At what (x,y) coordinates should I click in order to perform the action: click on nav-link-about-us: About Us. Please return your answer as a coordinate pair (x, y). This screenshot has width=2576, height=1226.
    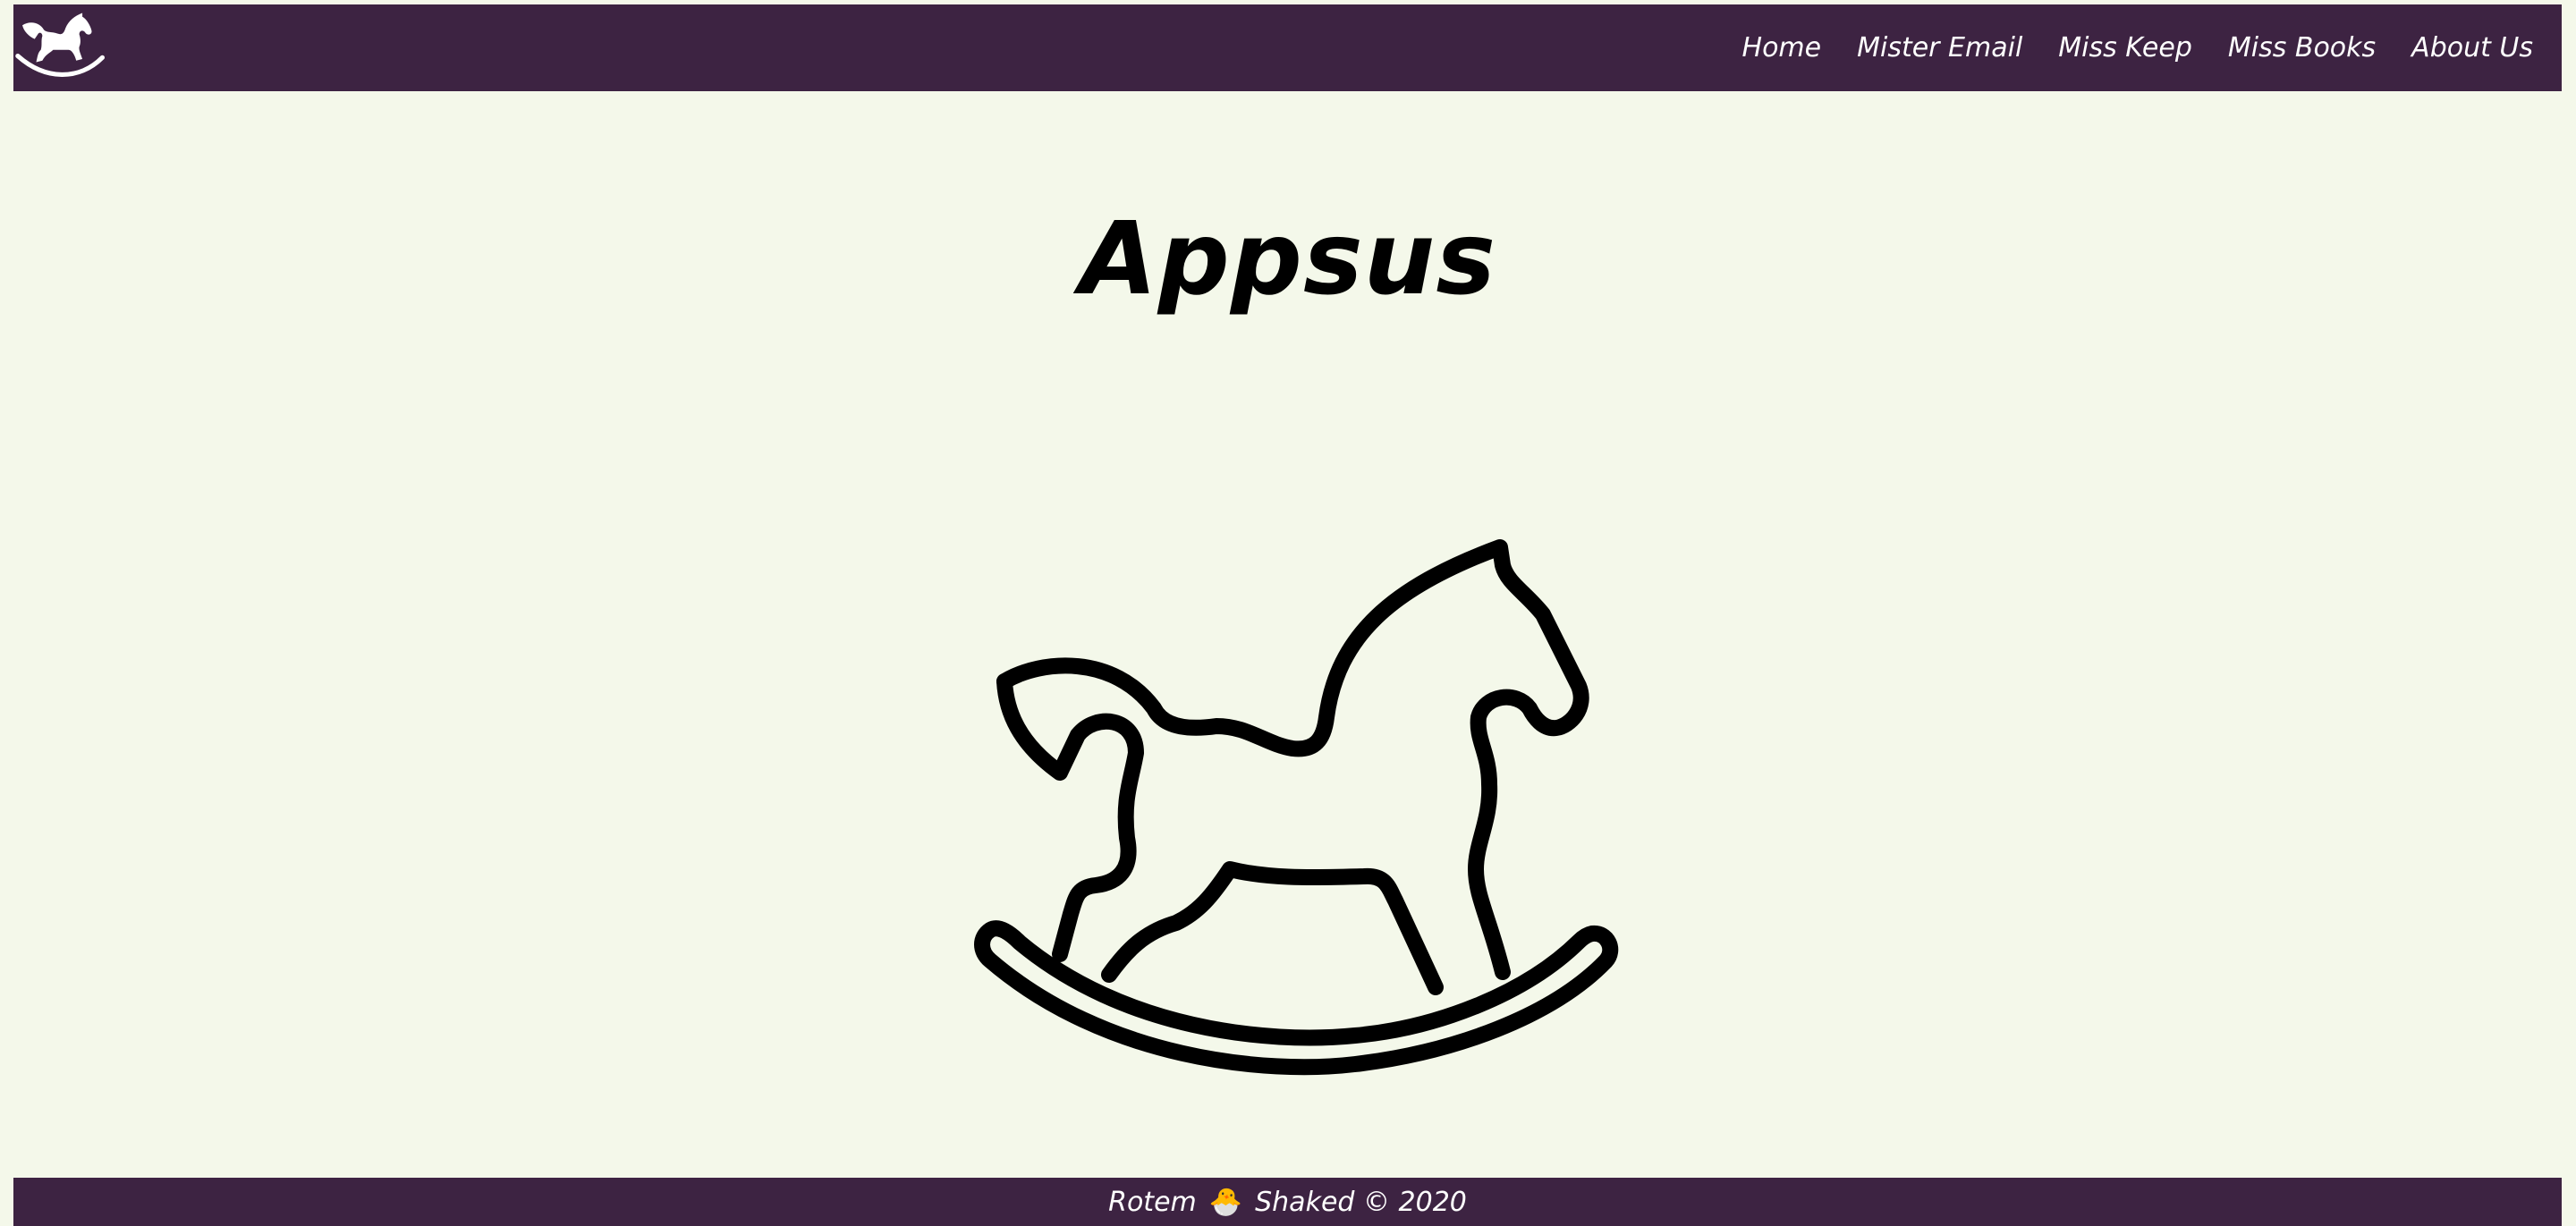
    Looking at the image, I should click on (2472, 47).